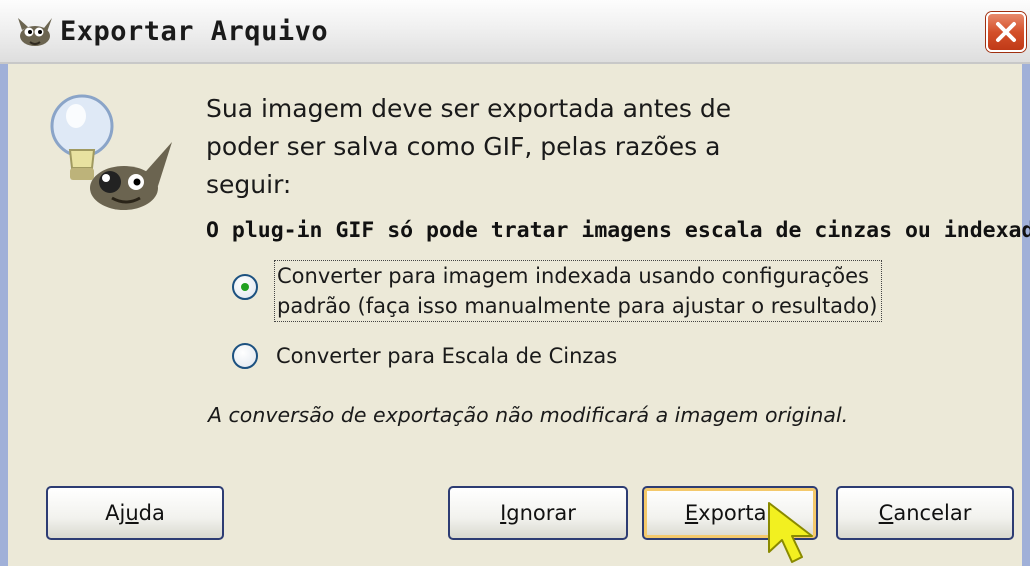 The width and height of the screenshot is (1030, 566). What do you see at coordinates (132, 513) in the screenshot?
I see `help-mnemonic: u` at bounding box center [132, 513].